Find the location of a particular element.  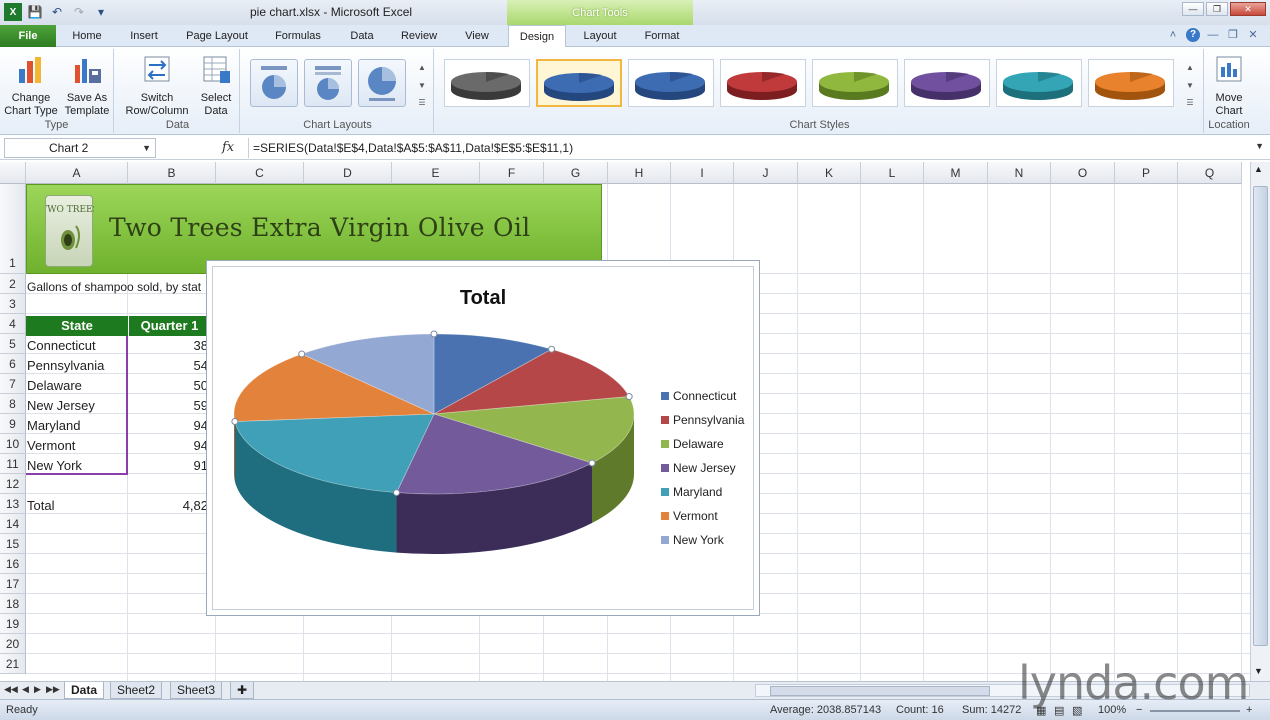

column-header-g: G is located at coordinates (576, 173).